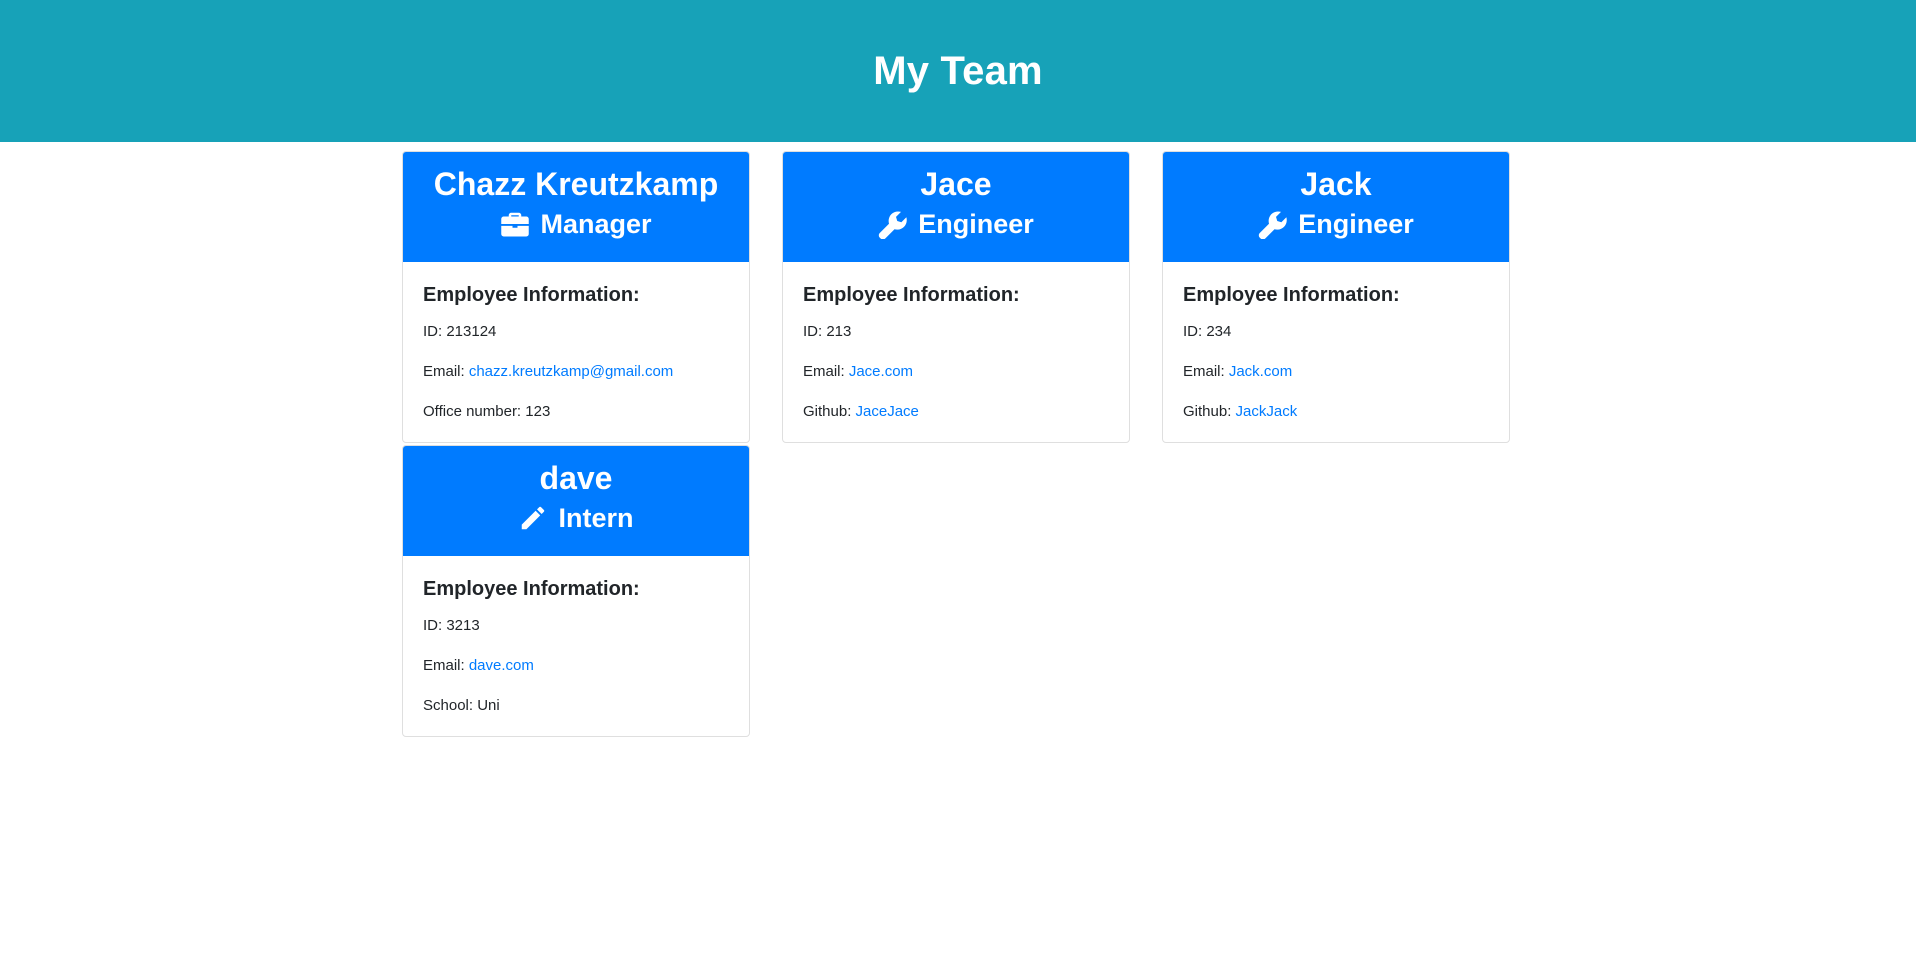 The height and width of the screenshot is (966, 1916). I want to click on page-title: My Team, so click(958, 70).